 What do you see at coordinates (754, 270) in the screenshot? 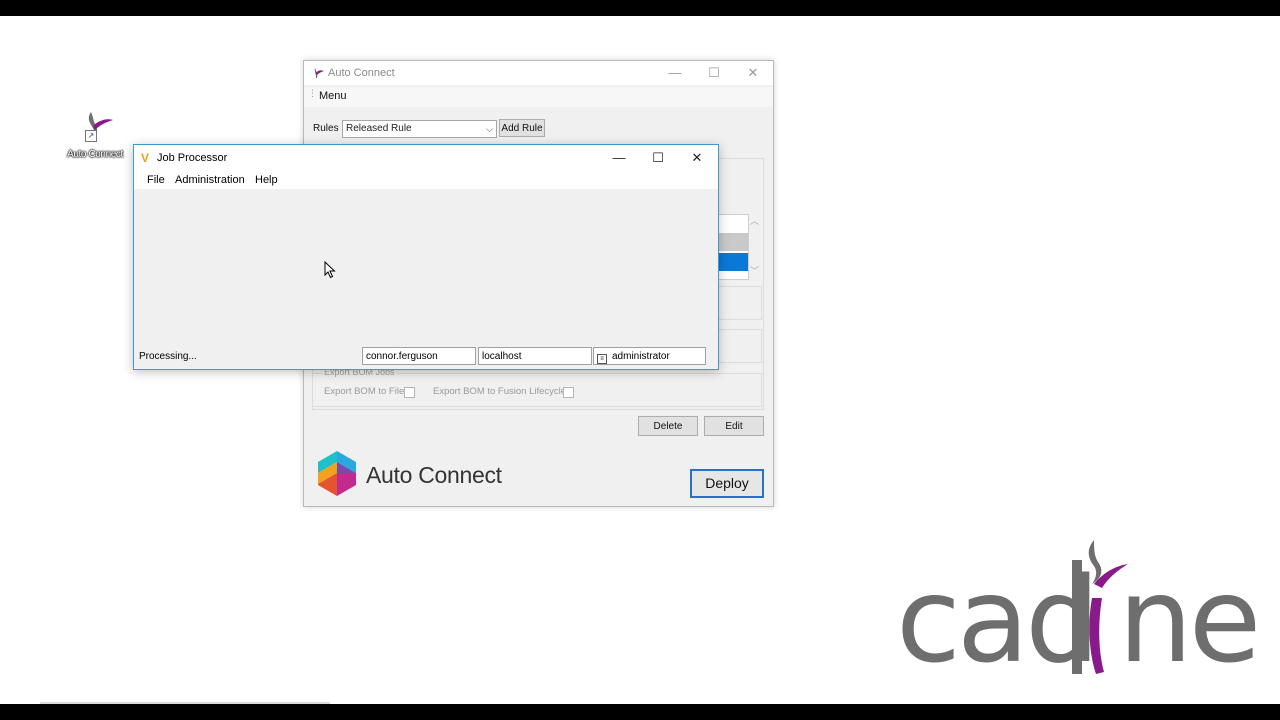
I see `scroll-down-icon: ﹀` at bounding box center [754, 270].